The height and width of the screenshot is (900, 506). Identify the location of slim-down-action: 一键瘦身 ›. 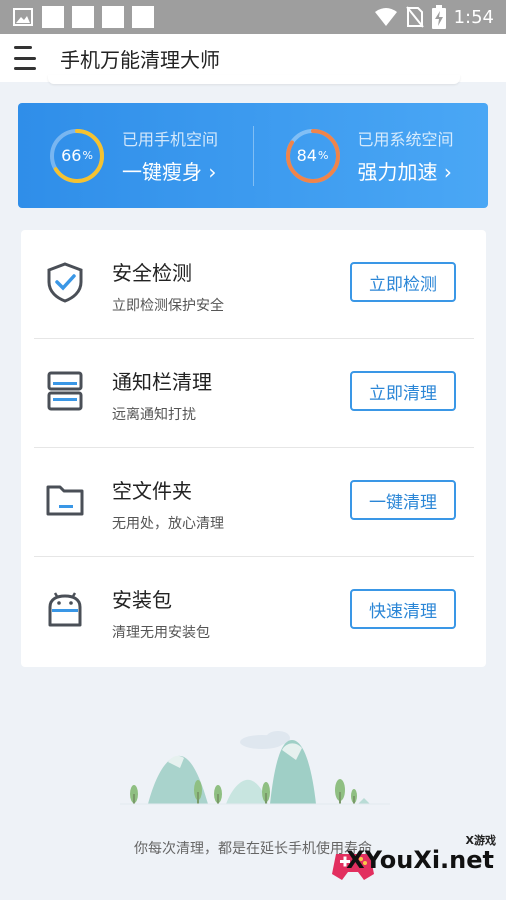
(170, 170).